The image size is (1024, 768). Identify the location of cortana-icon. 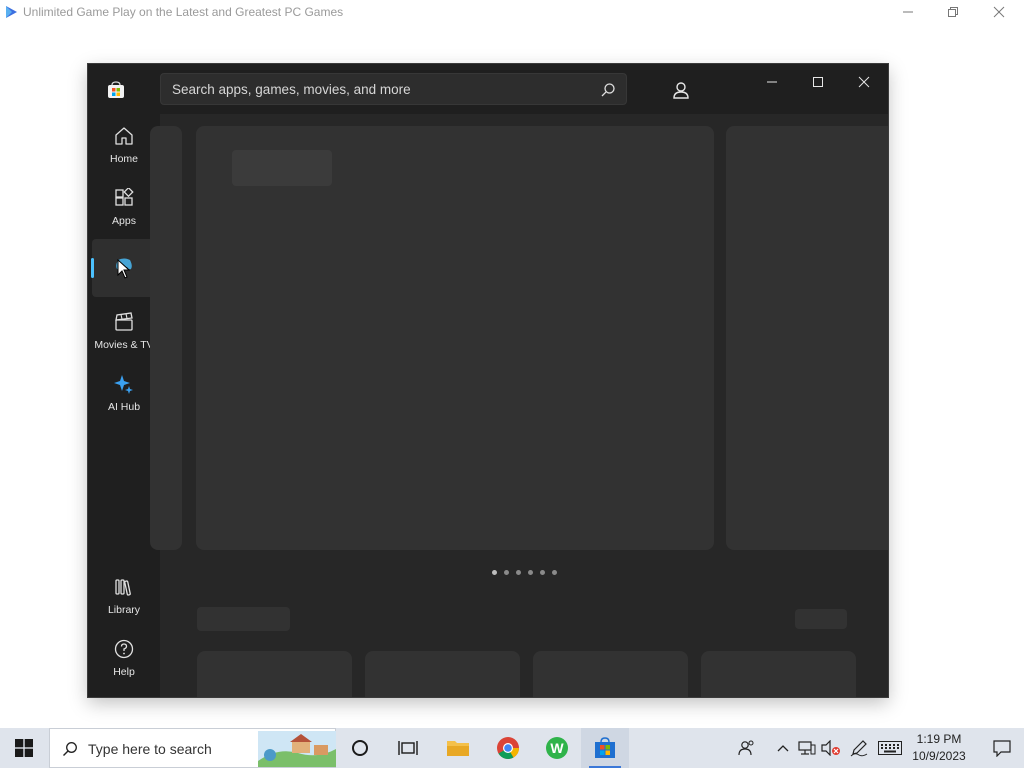
(360, 748).